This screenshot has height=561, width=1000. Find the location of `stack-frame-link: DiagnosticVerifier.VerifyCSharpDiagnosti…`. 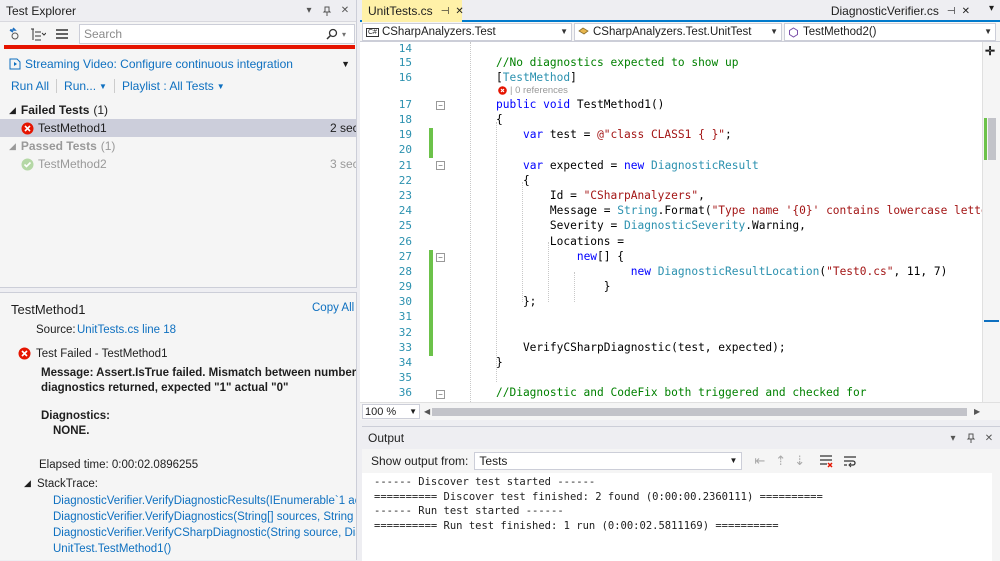

stack-frame-link: DiagnosticVerifier.VerifyCSharpDiagnosti… is located at coordinates (204, 533).